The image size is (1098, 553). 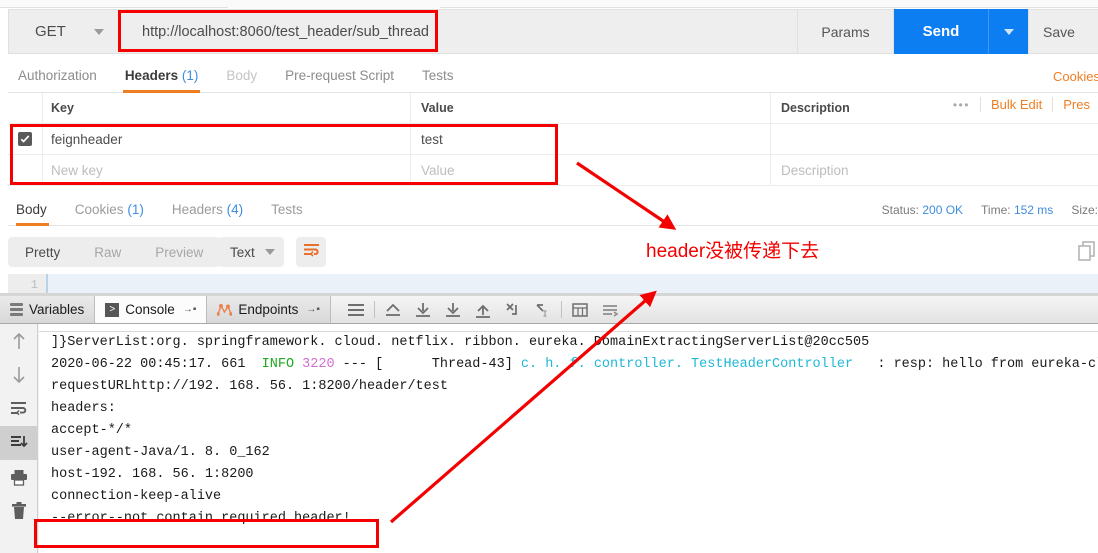 What do you see at coordinates (523, 407) in the screenshot?
I see `annotation-arrow-bottom` at bounding box center [523, 407].